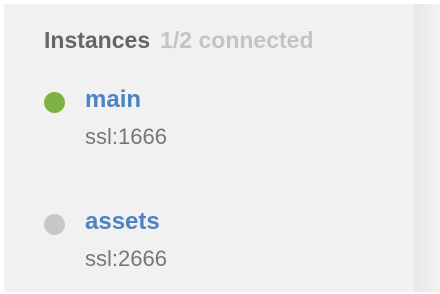  Describe the element at coordinates (126, 136) in the screenshot. I see `instance-address: ssl:1666` at that location.